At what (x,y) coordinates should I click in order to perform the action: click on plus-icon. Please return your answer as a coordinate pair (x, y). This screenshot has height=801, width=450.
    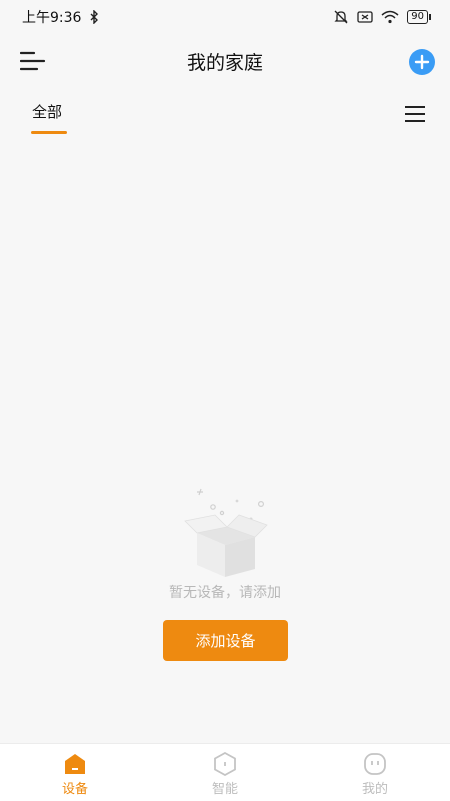
    Looking at the image, I should click on (422, 62).